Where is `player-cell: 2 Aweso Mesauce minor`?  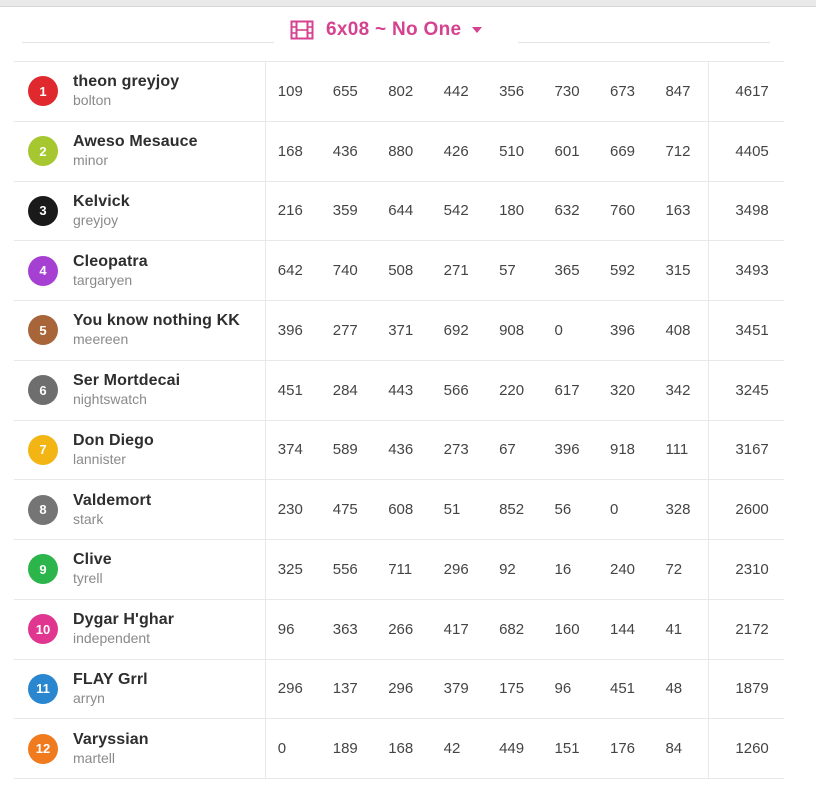
player-cell: 2 Aweso Mesauce minor is located at coordinates (140, 151).